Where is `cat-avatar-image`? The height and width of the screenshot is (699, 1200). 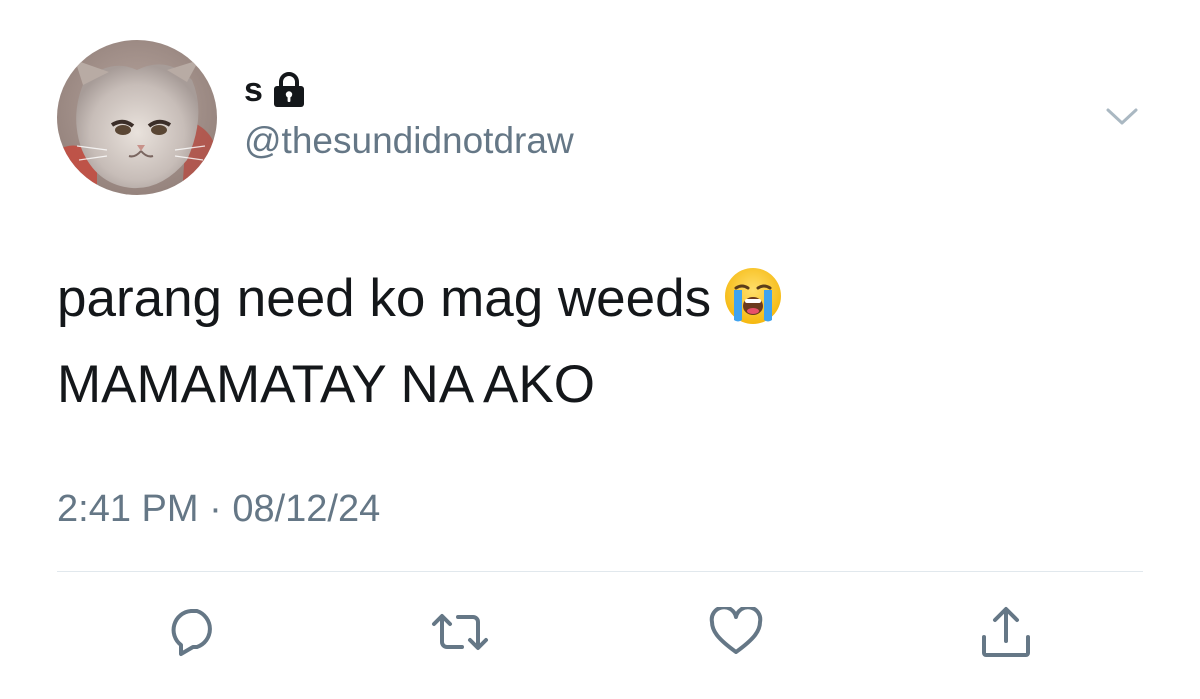
cat-avatar-image is located at coordinates (137, 117).